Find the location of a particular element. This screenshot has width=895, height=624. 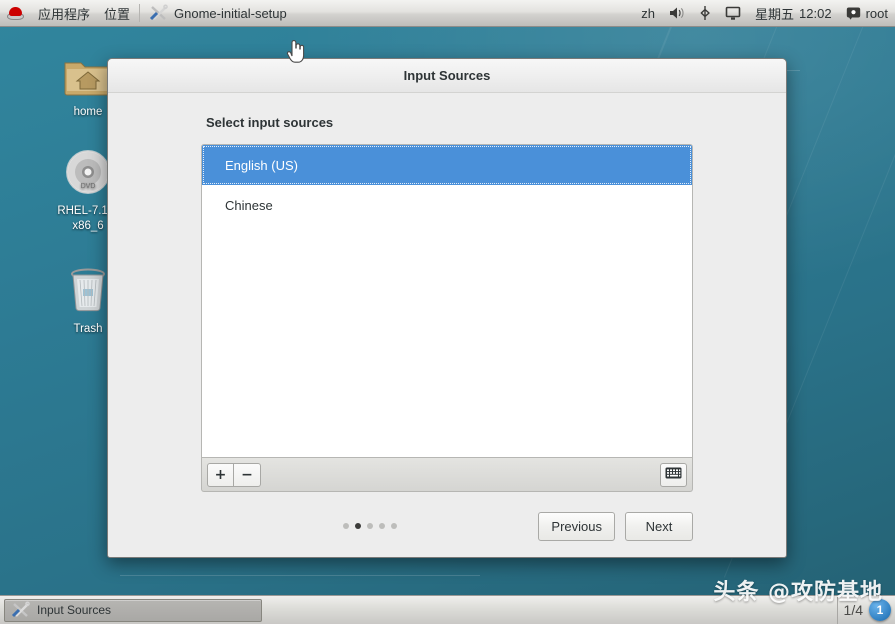

user-menu: root is located at coordinates (867, 13).